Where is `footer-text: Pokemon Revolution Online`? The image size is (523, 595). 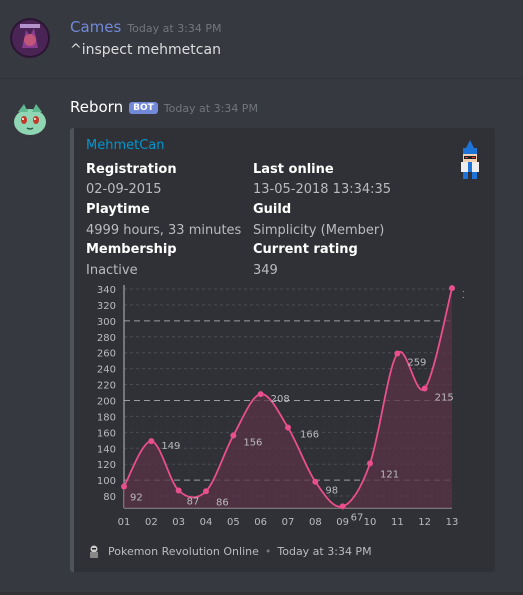 footer-text: Pokemon Revolution Online is located at coordinates (183, 551).